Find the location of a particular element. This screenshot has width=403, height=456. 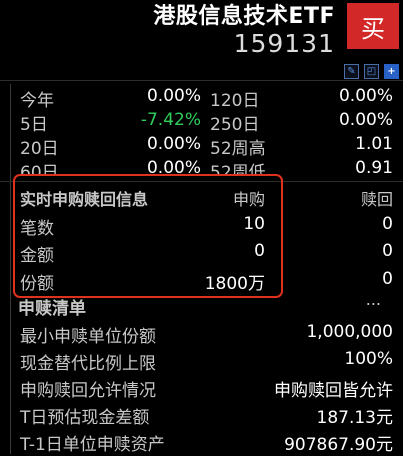

pencil-icon: ✎ is located at coordinates (351, 71).